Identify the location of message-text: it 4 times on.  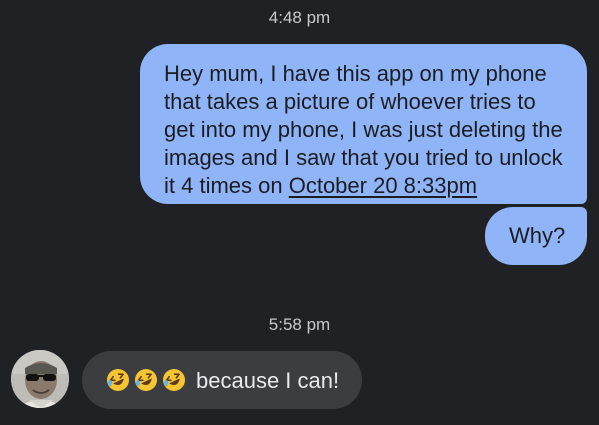
(226, 185).